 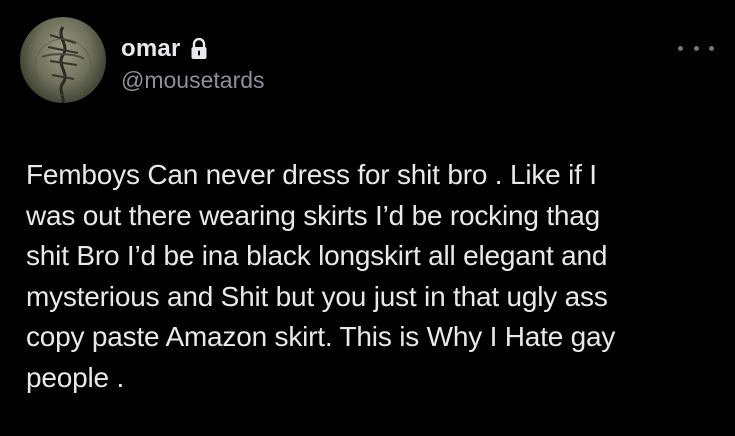 What do you see at coordinates (151, 49) in the screenshot?
I see `author-display-name: omar` at bounding box center [151, 49].